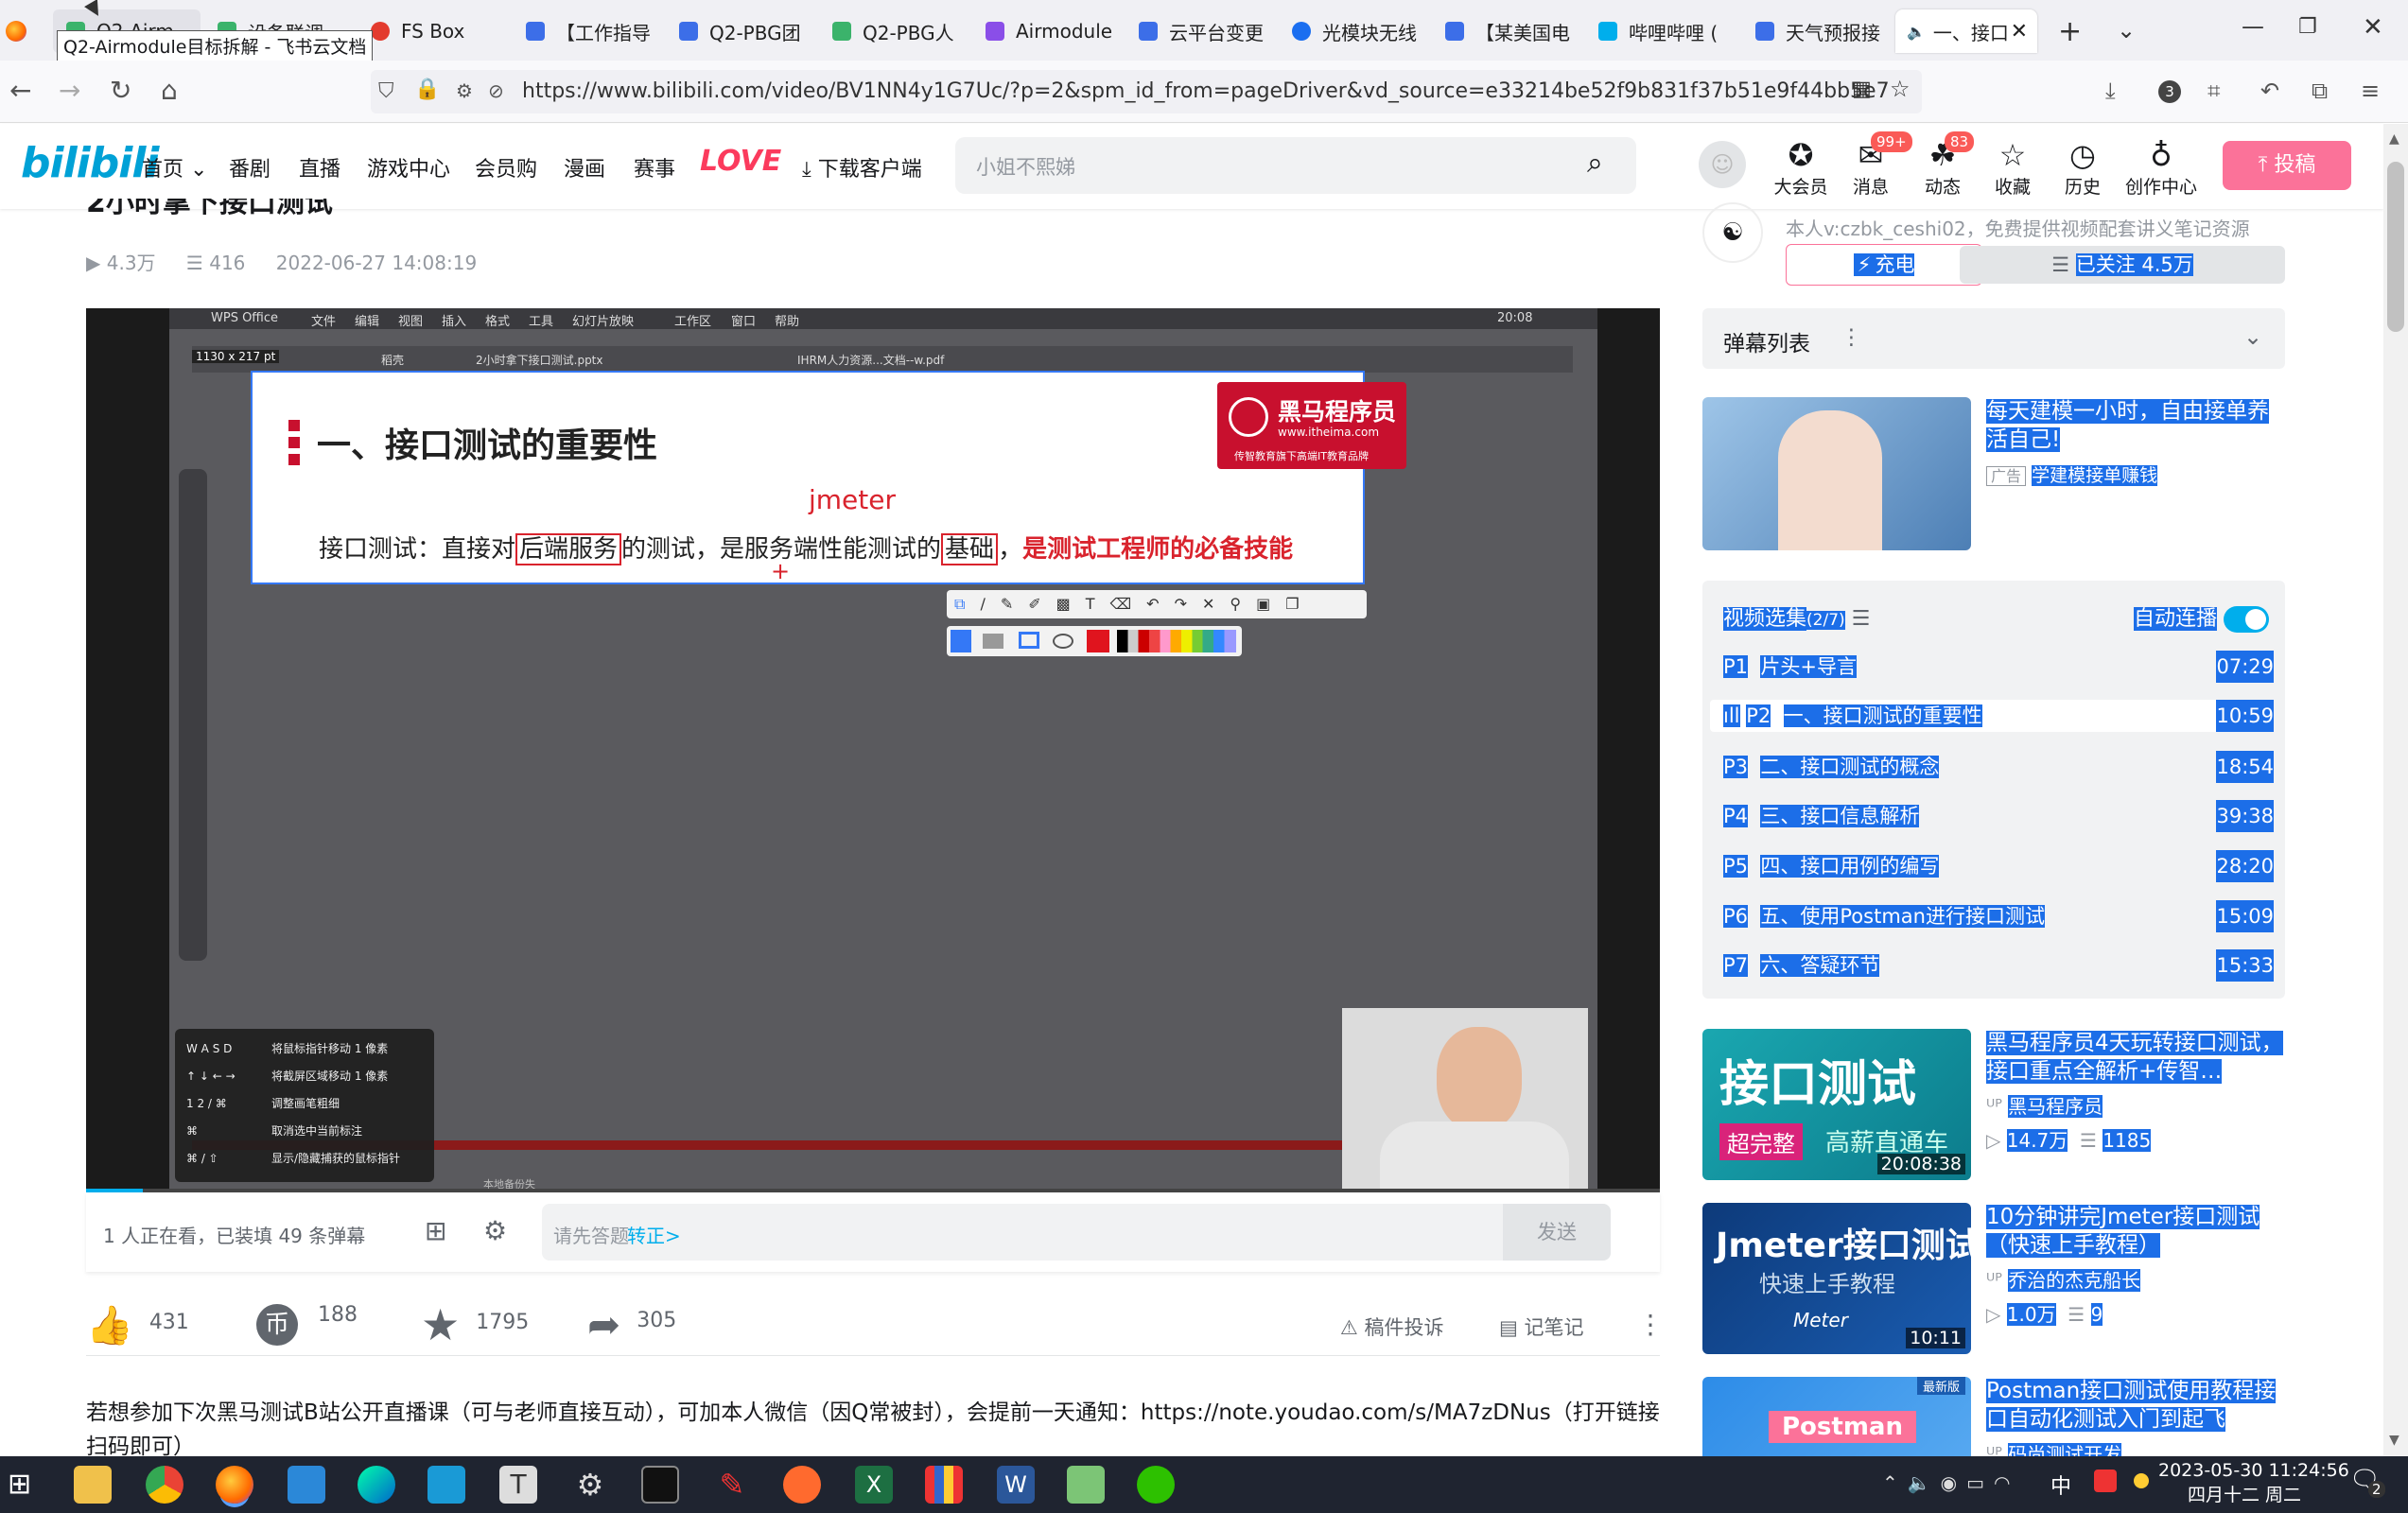 This screenshot has width=2408, height=1513. I want to click on rec-title: 10分钟讲完Jmeter接口测试（快速上手教程）, so click(2135, 1232).